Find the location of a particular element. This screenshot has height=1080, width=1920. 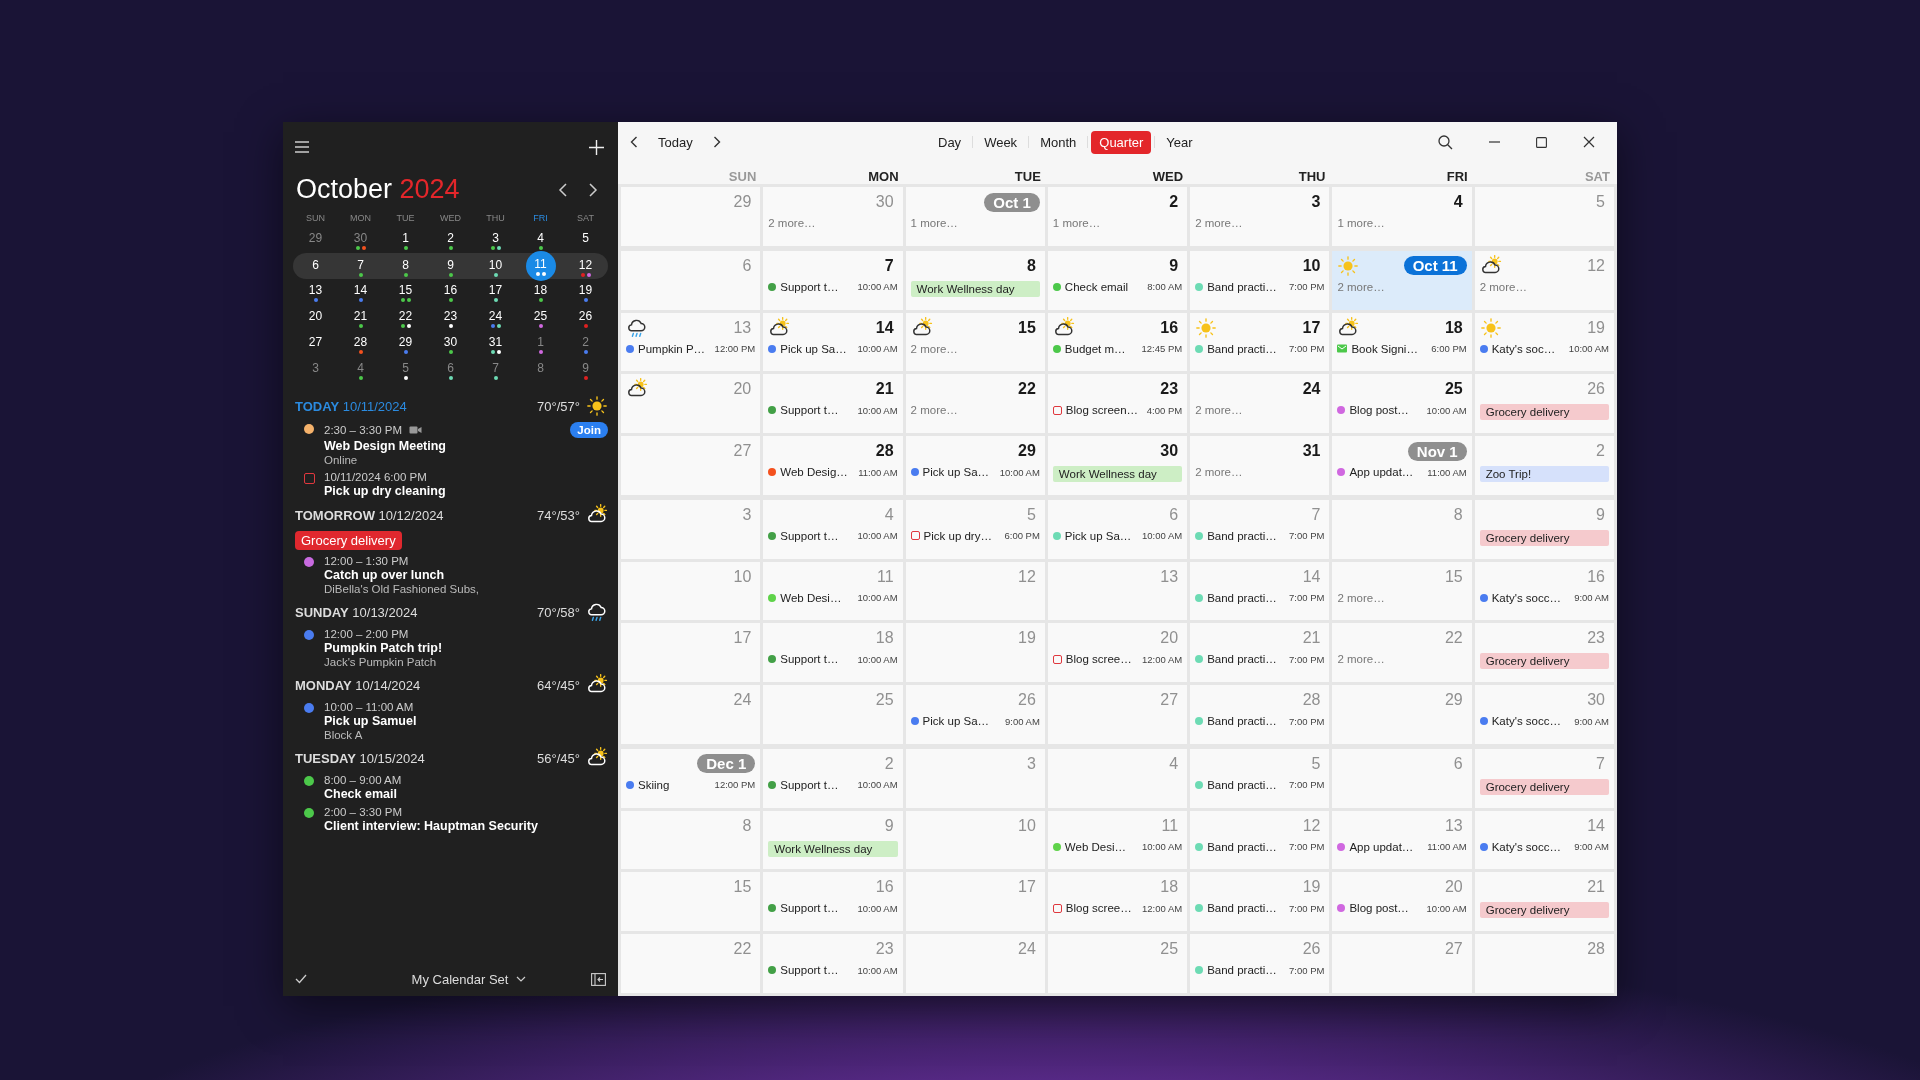

event-title: Check email is located at coordinates (466, 794).